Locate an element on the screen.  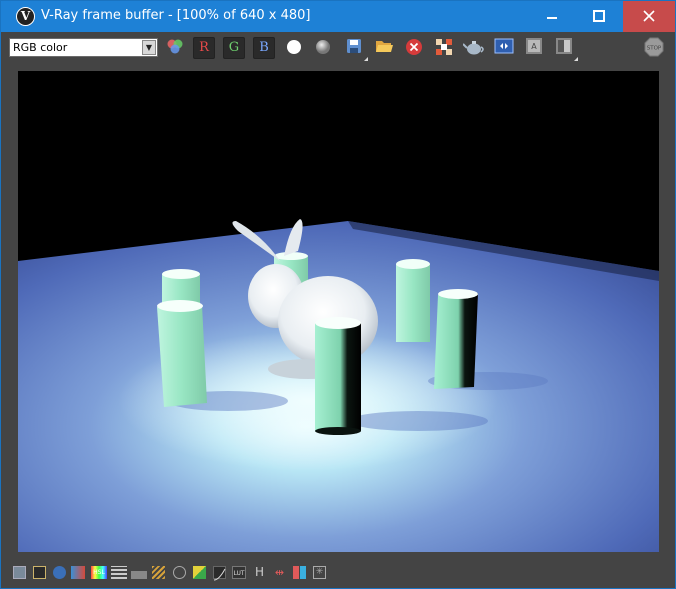
curve-icon is located at coordinates (219, 573).